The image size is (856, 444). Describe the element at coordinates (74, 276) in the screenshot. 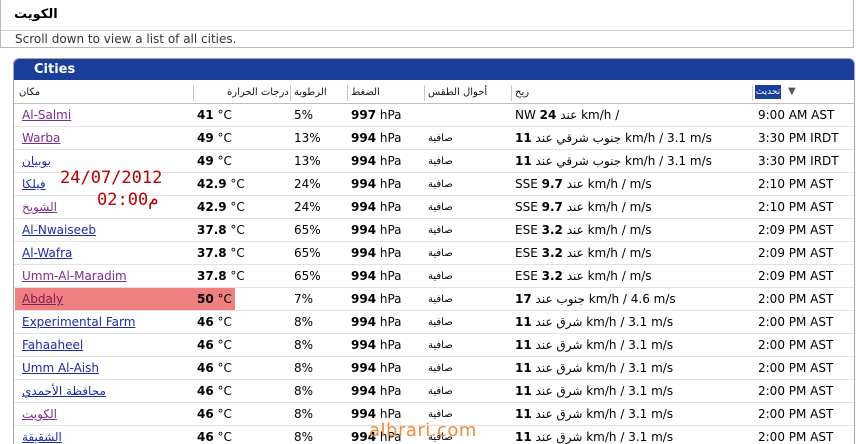

I see `city-link: Umm-Al-Maradim` at that location.